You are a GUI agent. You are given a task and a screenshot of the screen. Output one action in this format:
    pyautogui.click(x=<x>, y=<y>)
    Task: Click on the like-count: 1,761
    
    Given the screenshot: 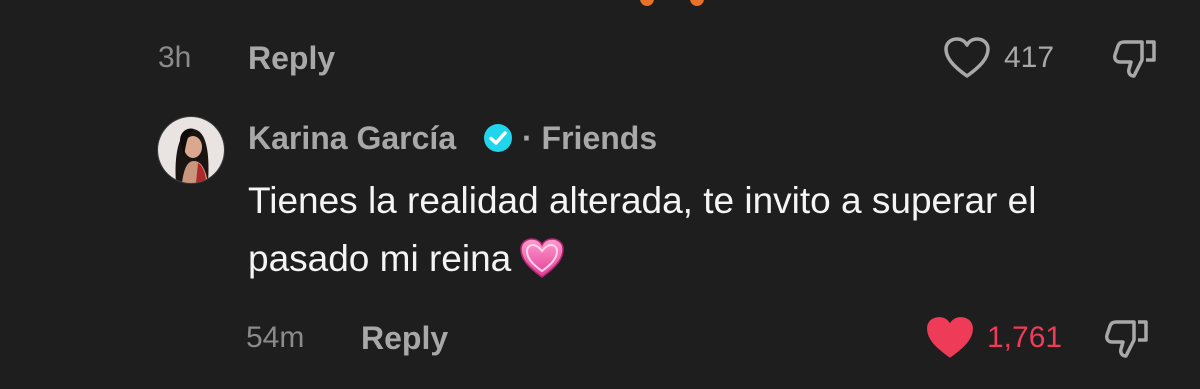 What is the action you would take?
    pyautogui.click(x=1025, y=337)
    